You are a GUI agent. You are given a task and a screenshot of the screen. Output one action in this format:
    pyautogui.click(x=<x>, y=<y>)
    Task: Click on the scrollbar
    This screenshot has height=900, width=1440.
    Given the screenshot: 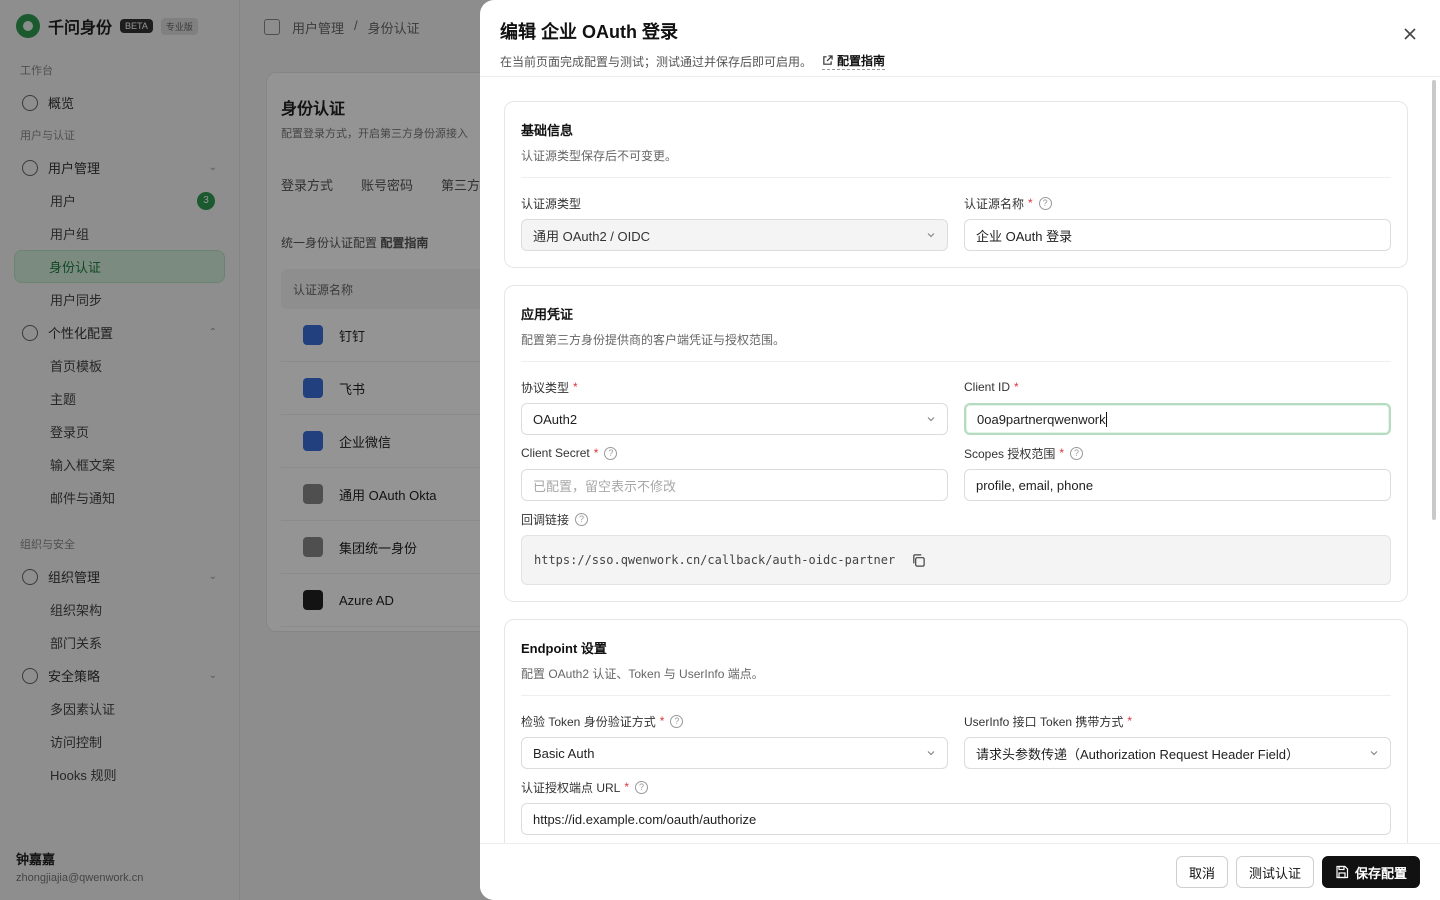 What is the action you would take?
    pyautogui.click(x=1434, y=300)
    